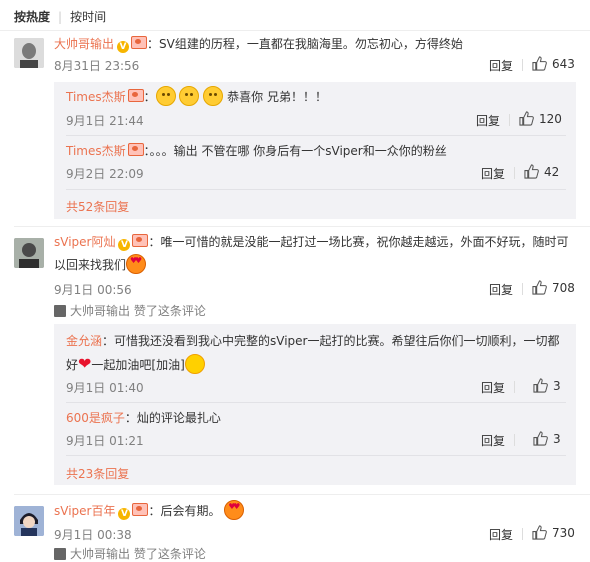  What do you see at coordinates (105, 174) in the screenshot?
I see `reply-time: 9月2日 22:09` at bounding box center [105, 174].